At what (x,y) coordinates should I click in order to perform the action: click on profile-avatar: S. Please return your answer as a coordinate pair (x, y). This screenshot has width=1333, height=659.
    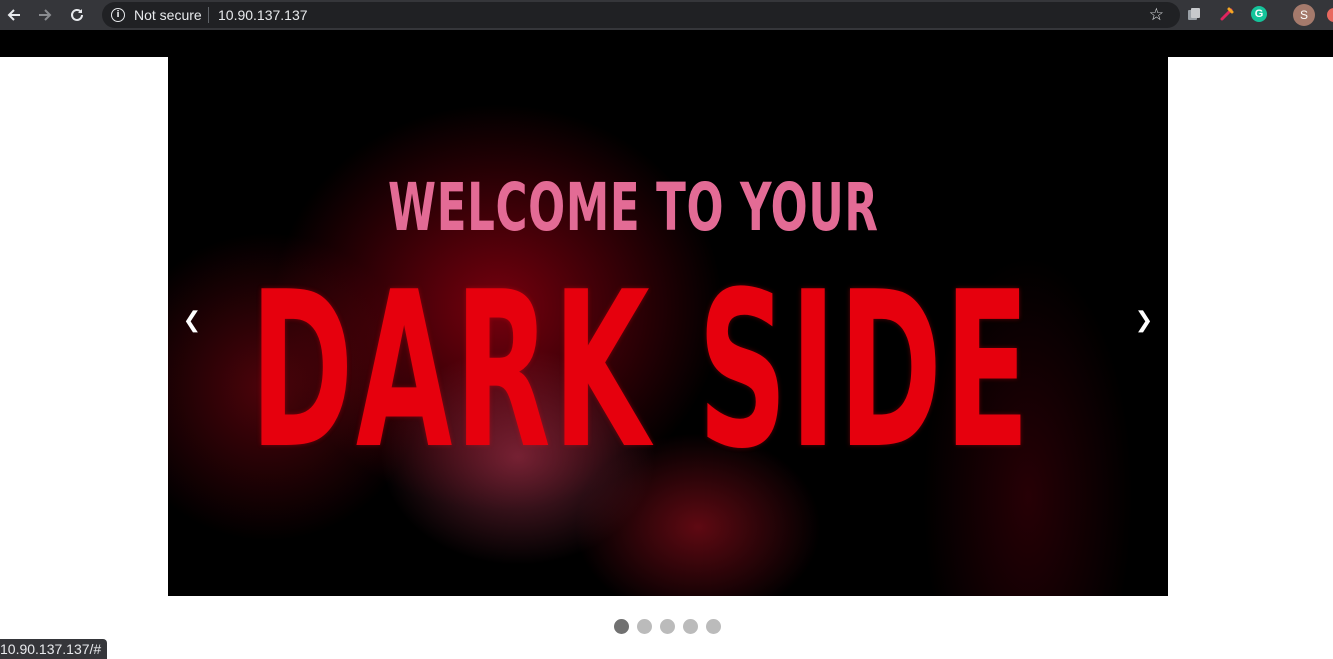
    Looking at the image, I should click on (1304, 15).